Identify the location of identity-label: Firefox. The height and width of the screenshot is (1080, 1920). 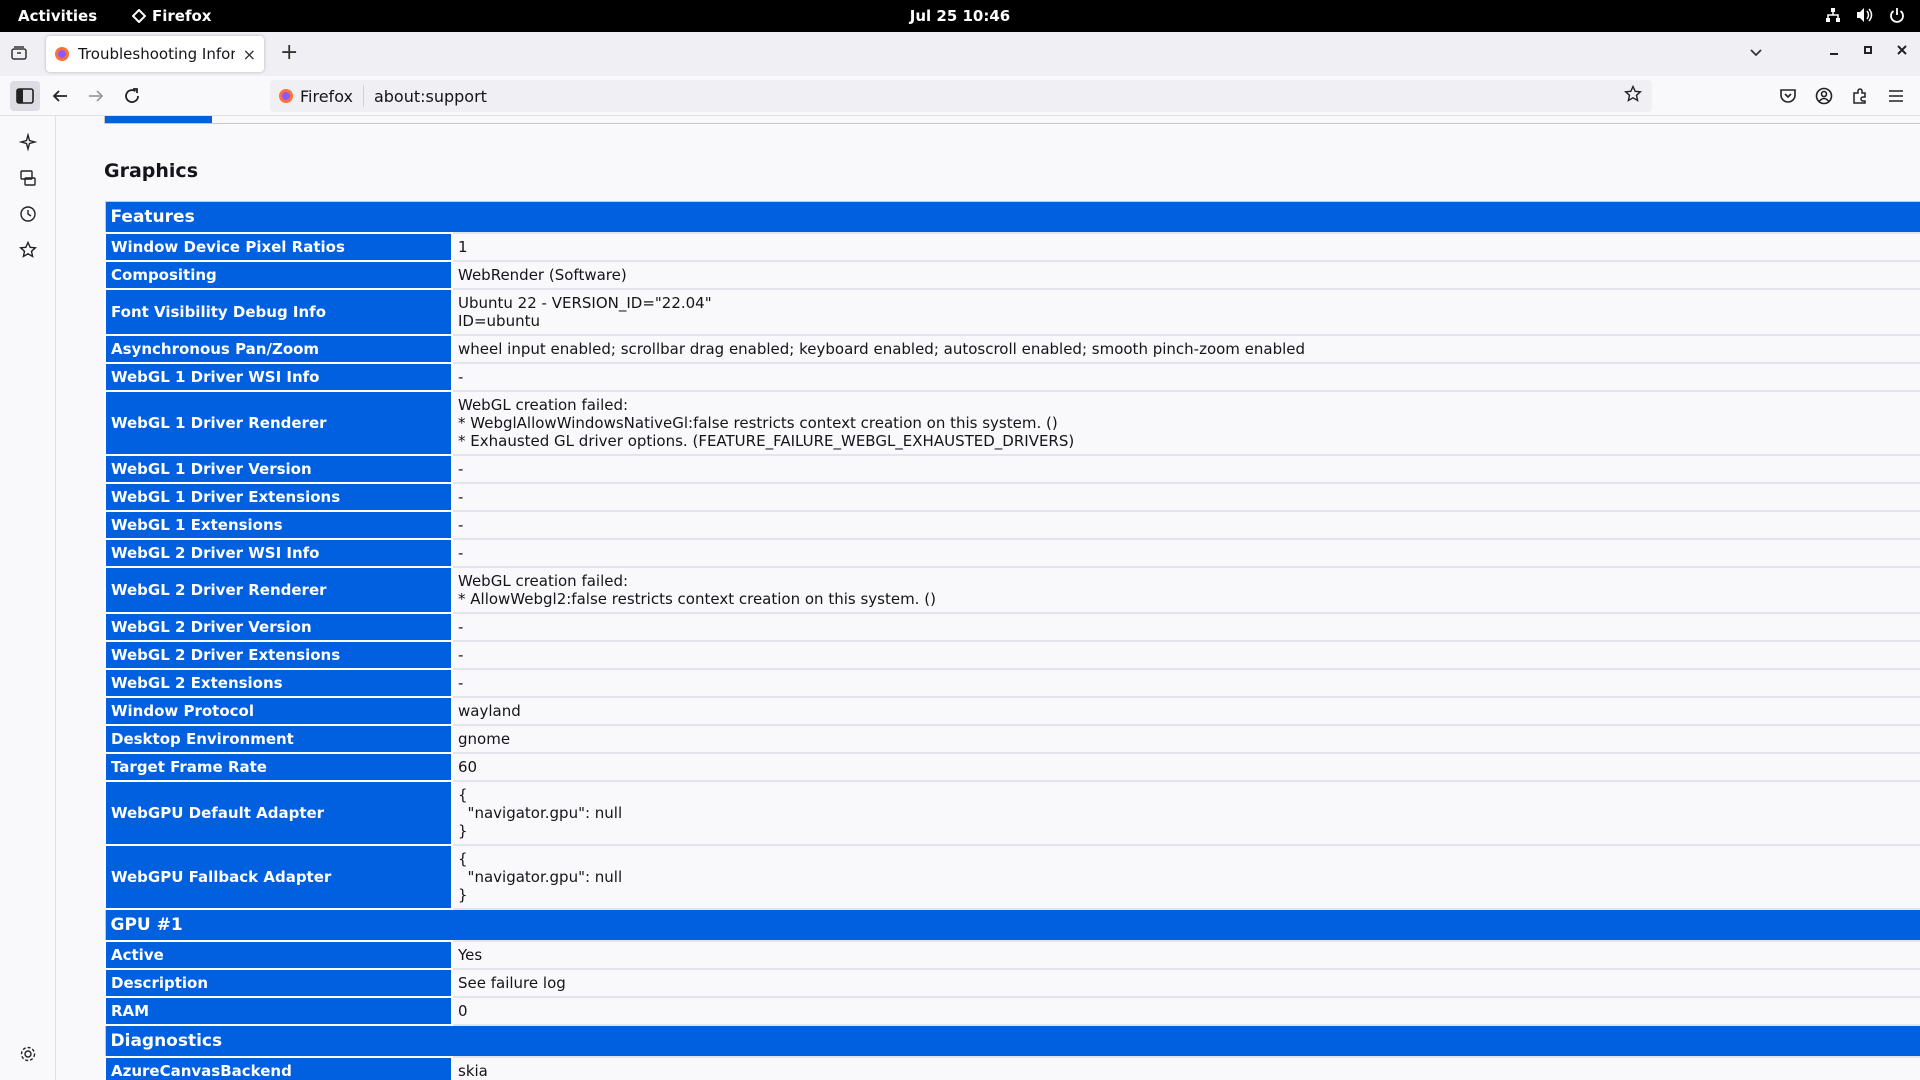
(326, 96).